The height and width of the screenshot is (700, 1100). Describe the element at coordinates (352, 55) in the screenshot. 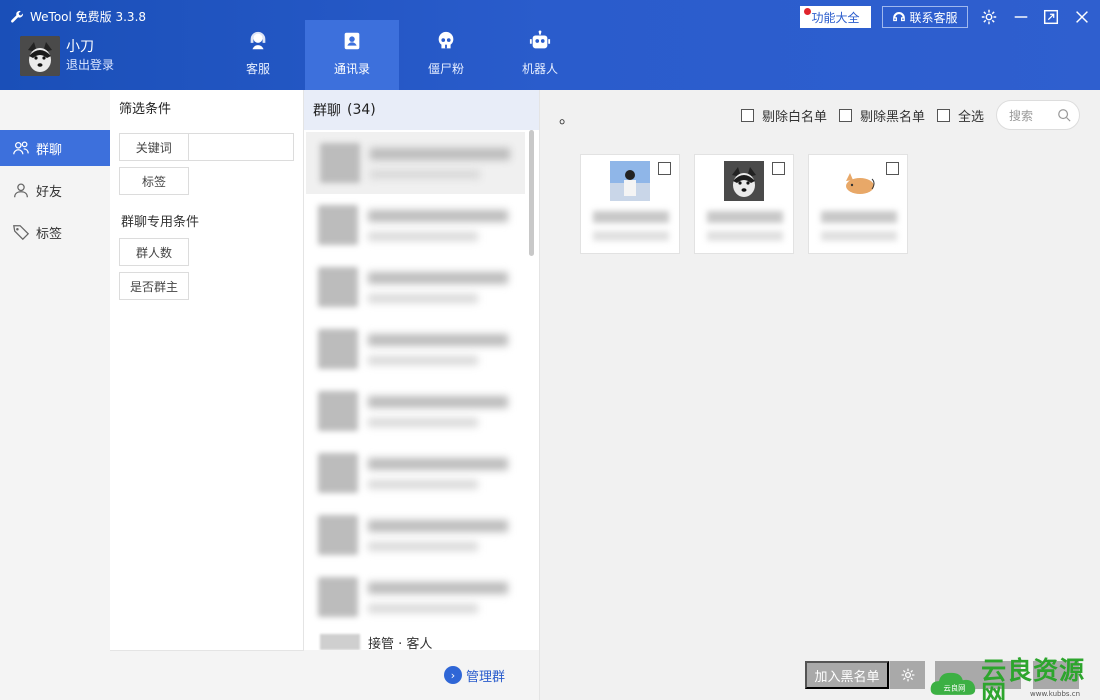

I see `nav-contacts: 通讯录` at that location.